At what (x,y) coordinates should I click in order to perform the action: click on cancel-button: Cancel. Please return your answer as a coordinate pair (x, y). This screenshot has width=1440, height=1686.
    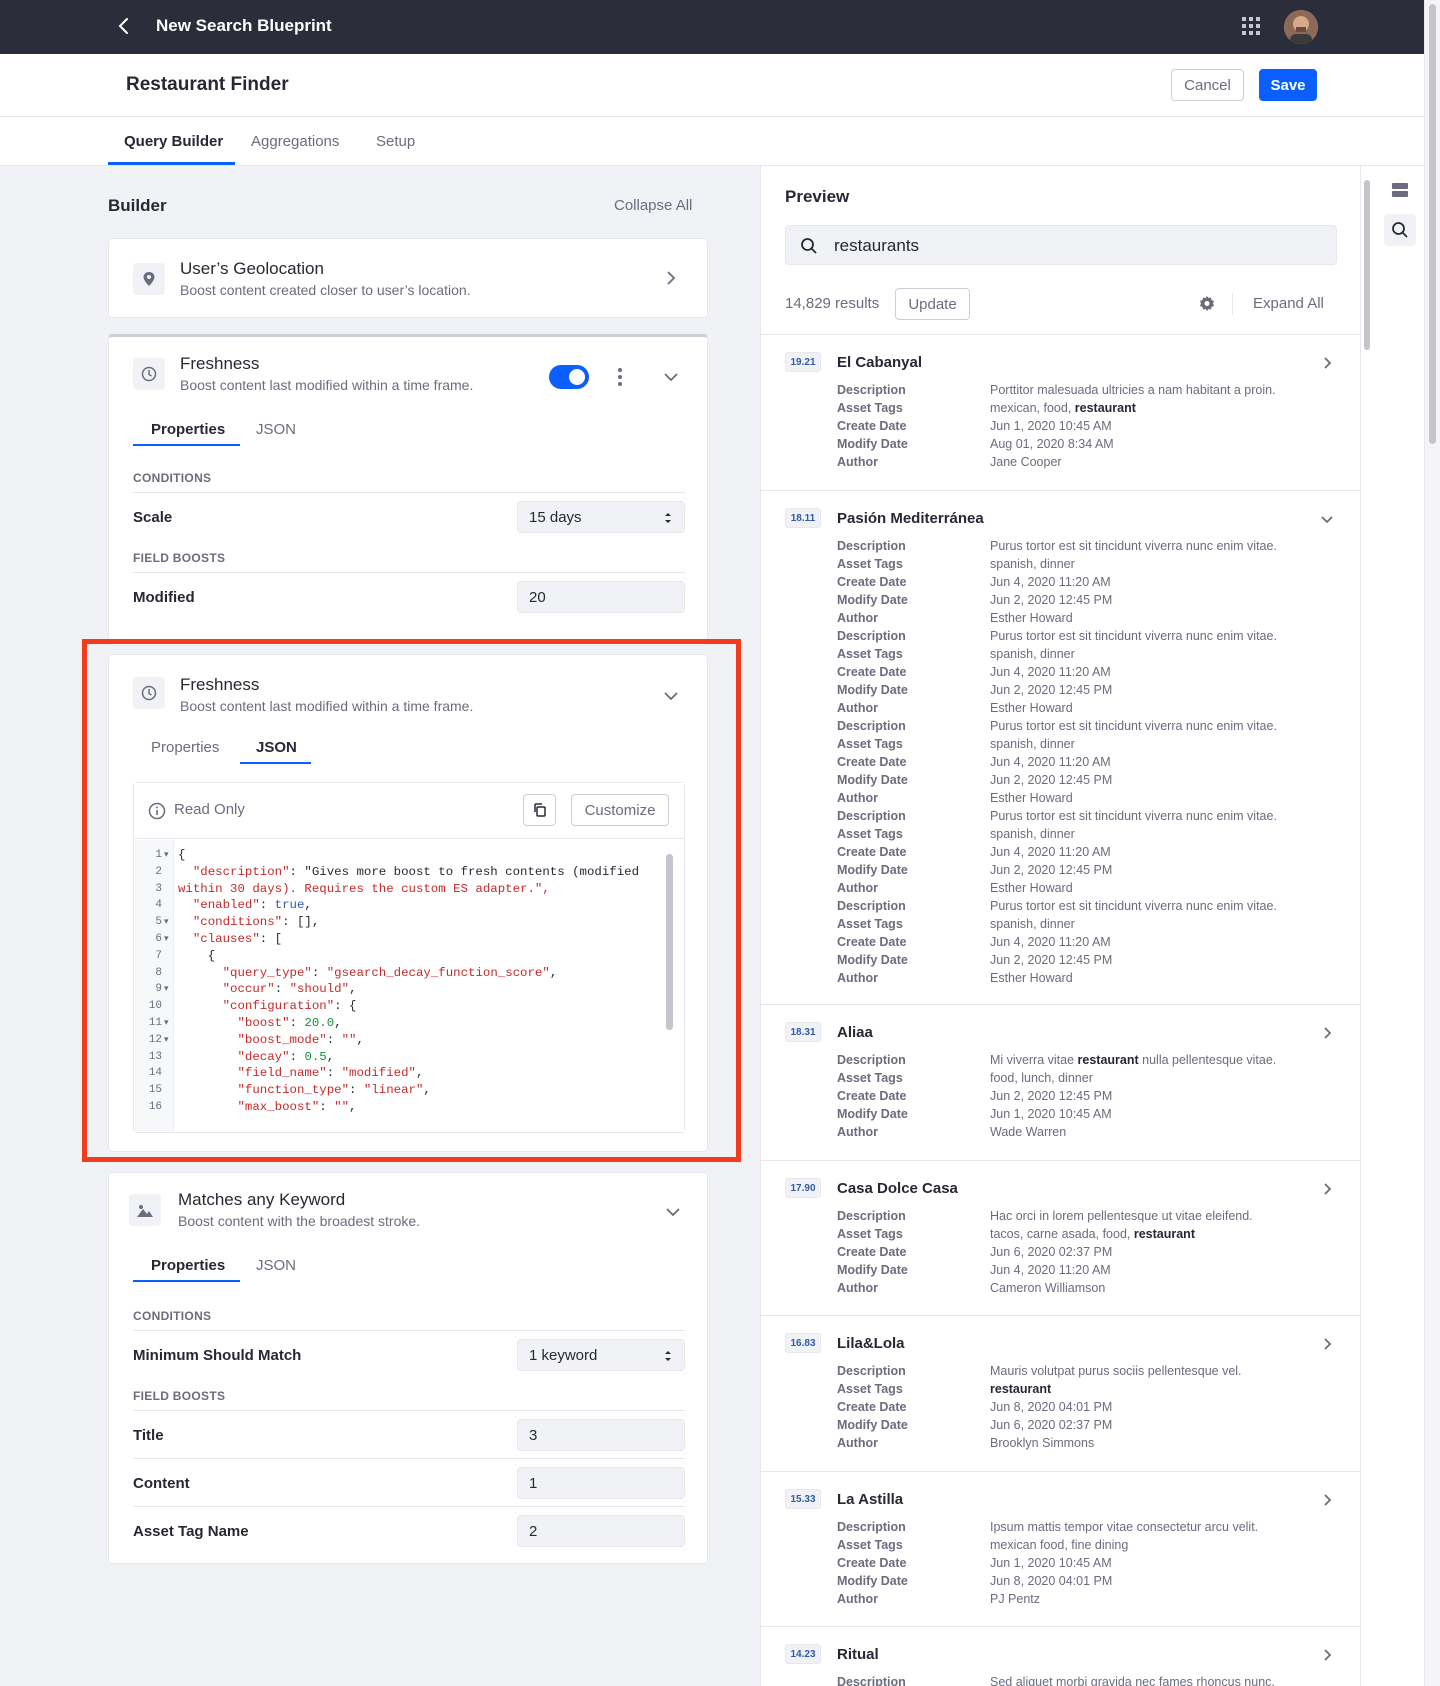
    Looking at the image, I should click on (1207, 85).